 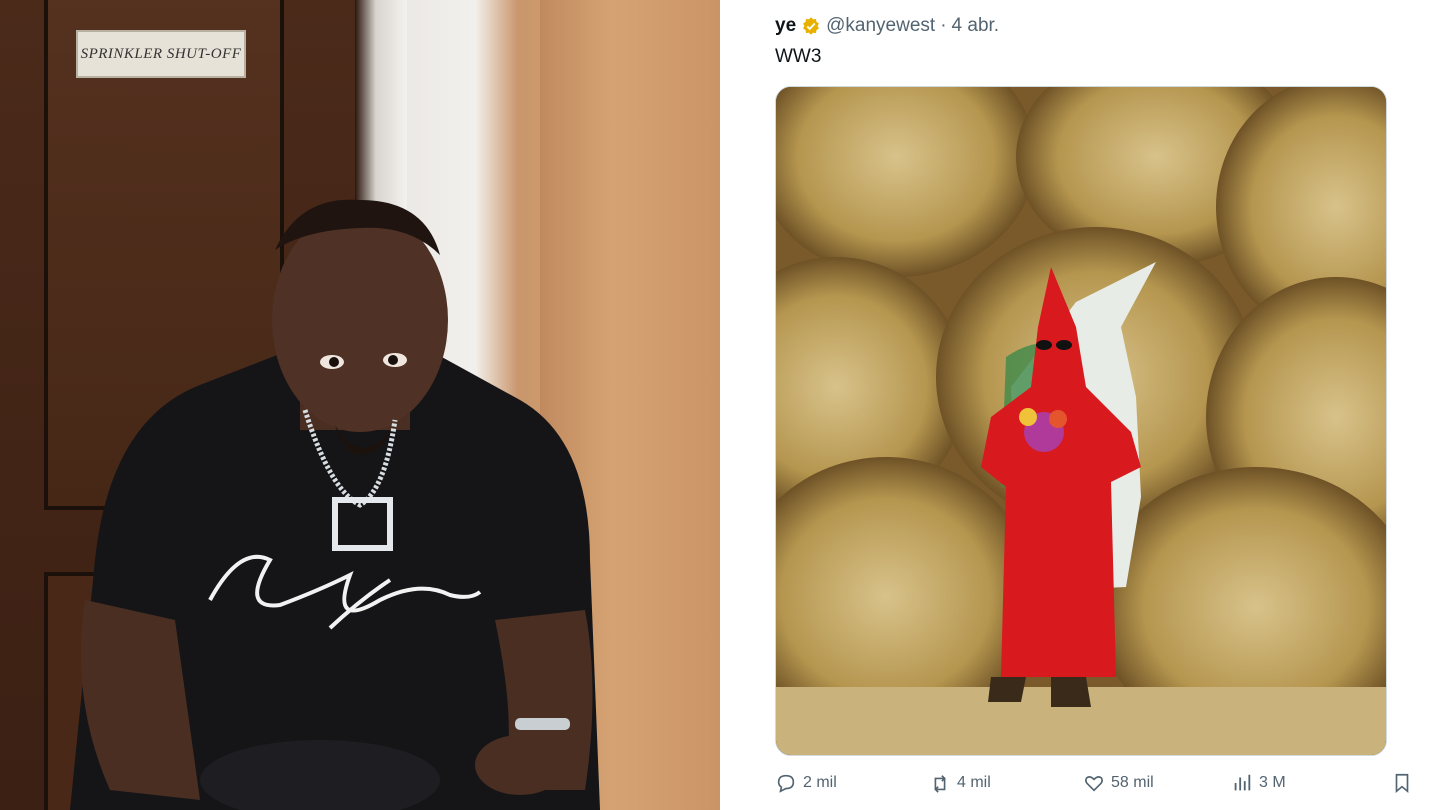 What do you see at coordinates (811, 26) in the screenshot?
I see `verified-badge-icon` at bounding box center [811, 26].